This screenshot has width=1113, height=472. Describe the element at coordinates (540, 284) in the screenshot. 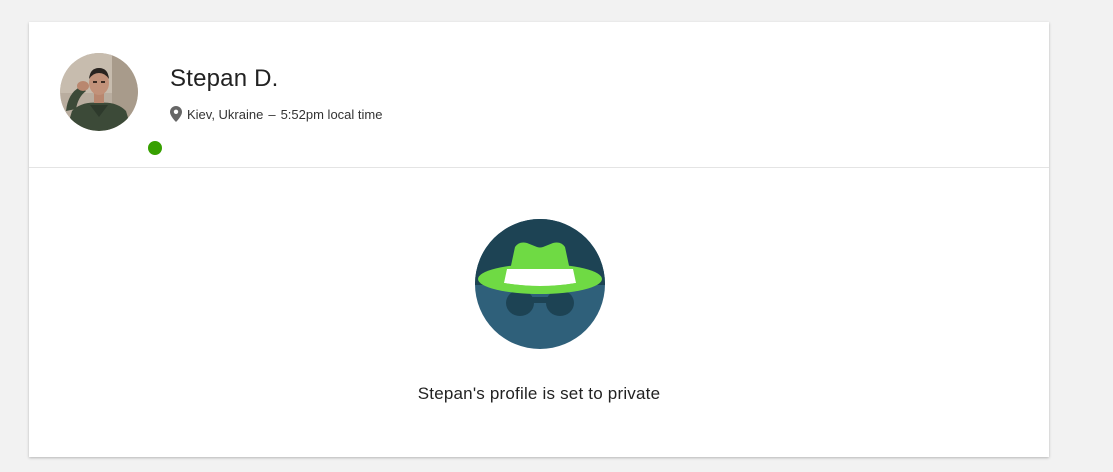

I see `incognito-icon` at that location.